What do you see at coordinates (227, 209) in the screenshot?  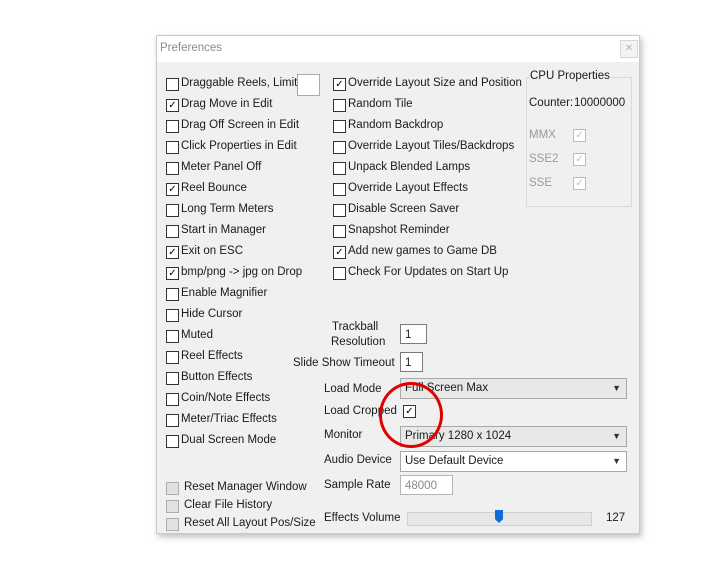 I see `checkbox-label: Long Term Meters` at bounding box center [227, 209].